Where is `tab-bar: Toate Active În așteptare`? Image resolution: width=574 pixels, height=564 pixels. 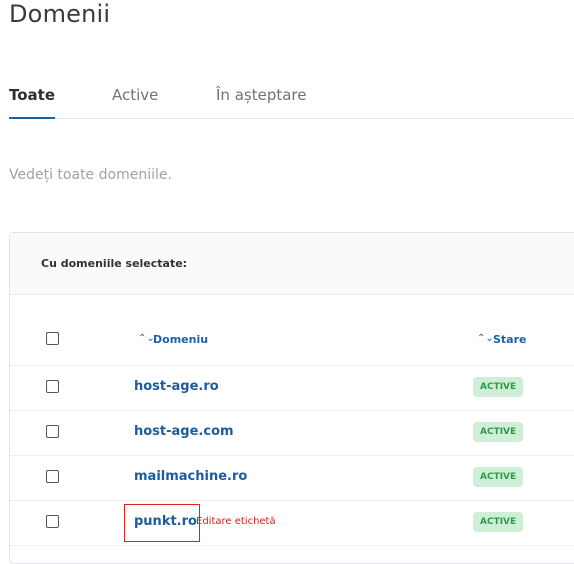
tab-bar: Toate Active În așteptare is located at coordinates (291, 102).